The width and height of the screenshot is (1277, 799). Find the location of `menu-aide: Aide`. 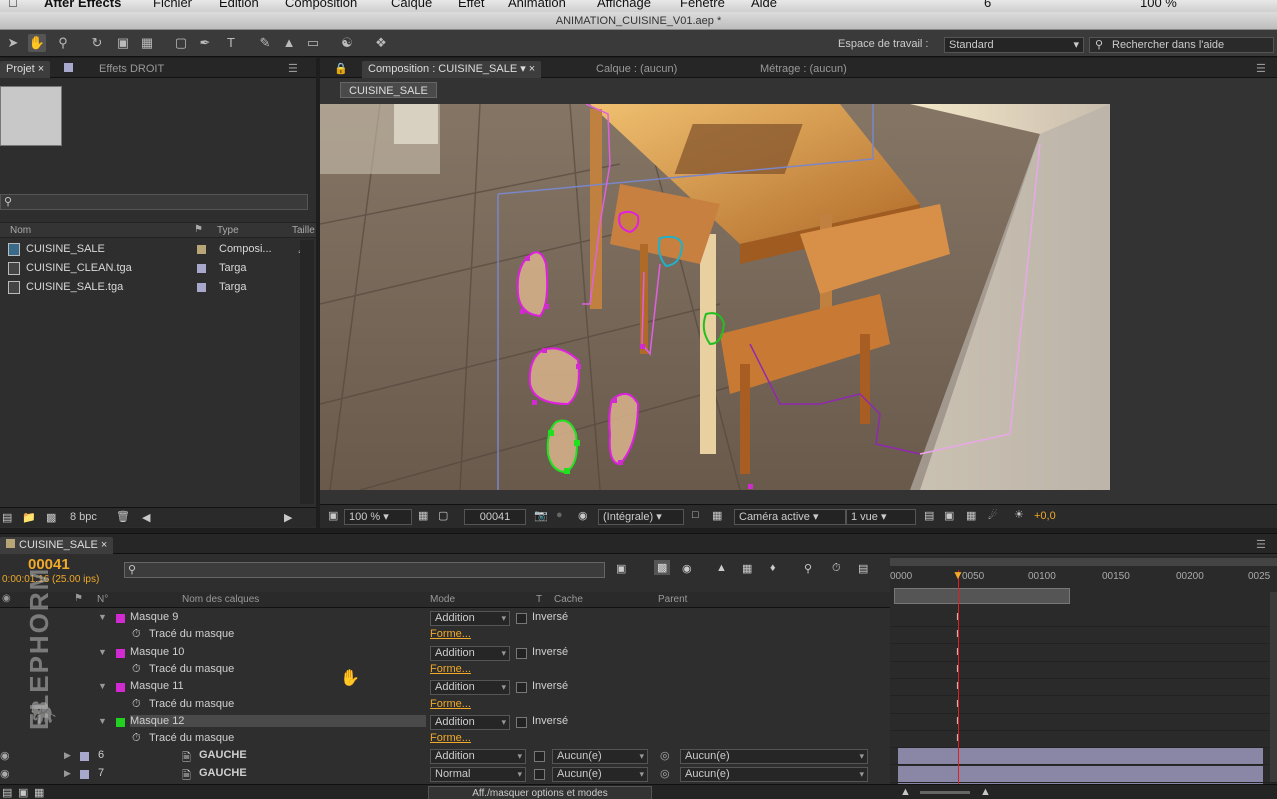

menu-aide: Aide is located at coordinates (764, 5).